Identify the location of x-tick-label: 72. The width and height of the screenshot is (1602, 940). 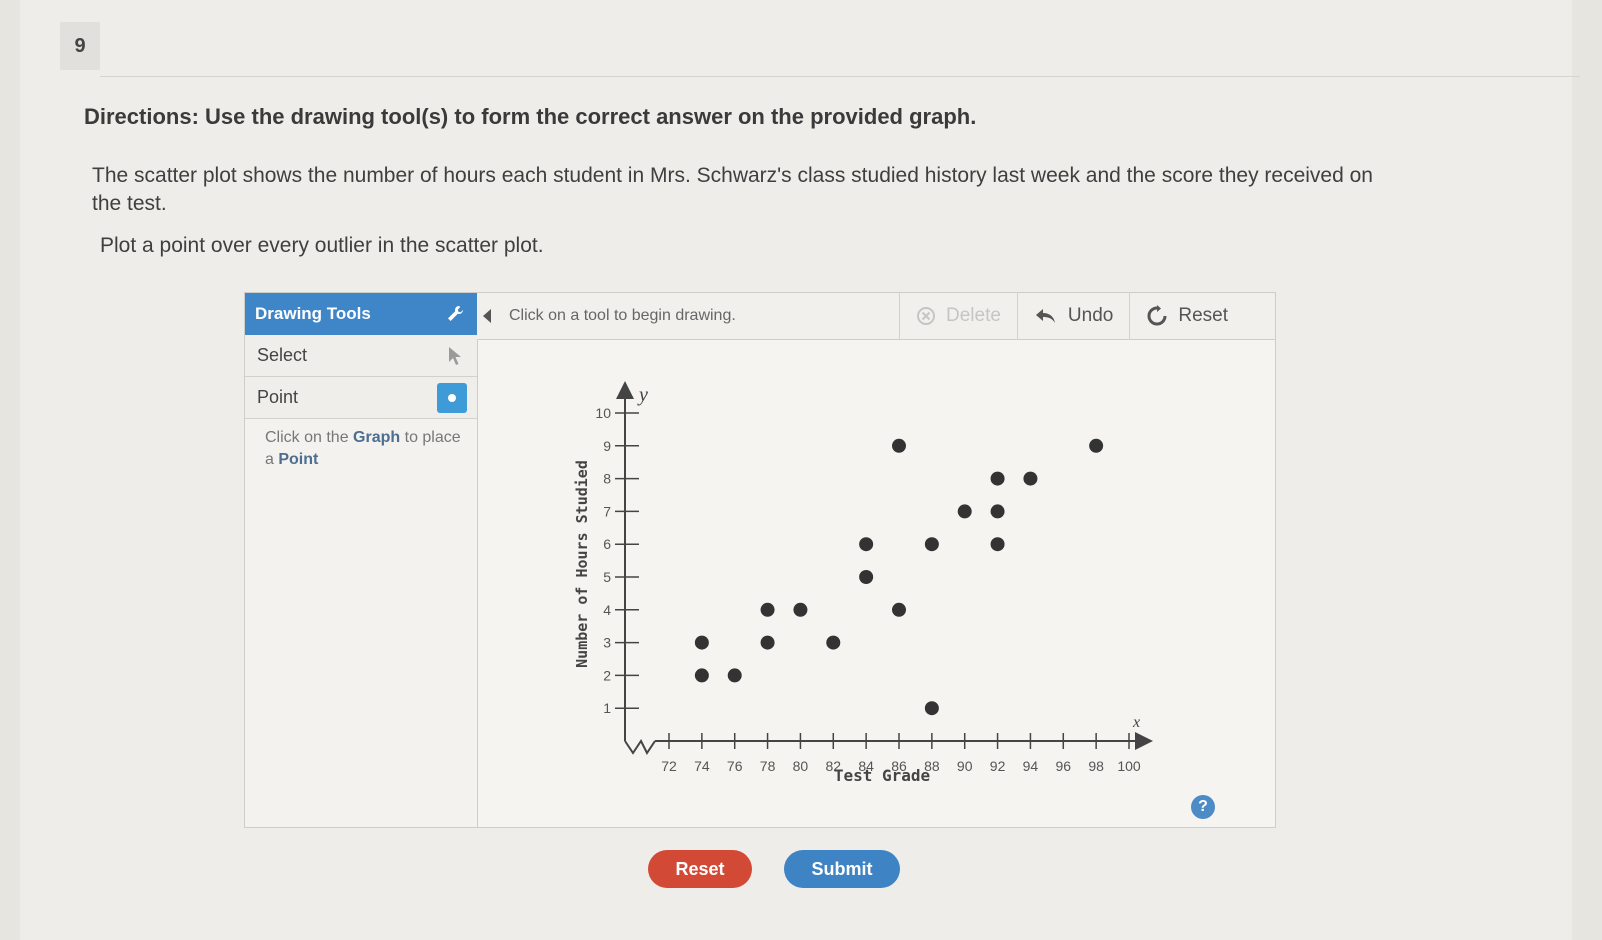
(669, 766).